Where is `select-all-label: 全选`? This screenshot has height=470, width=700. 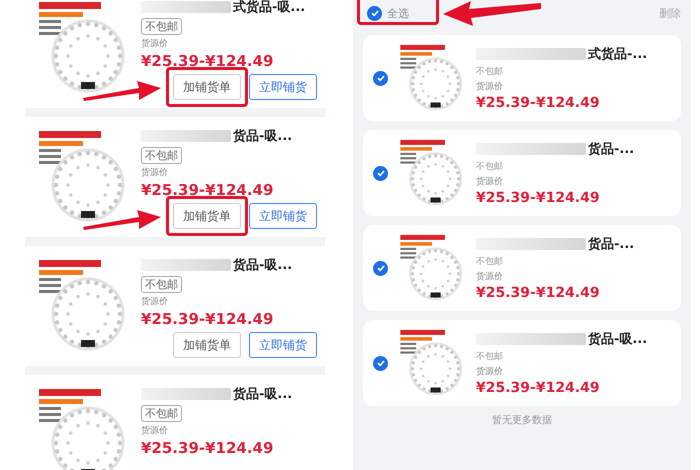 select-all-label: 全选 is located at coordinates (398, 13).